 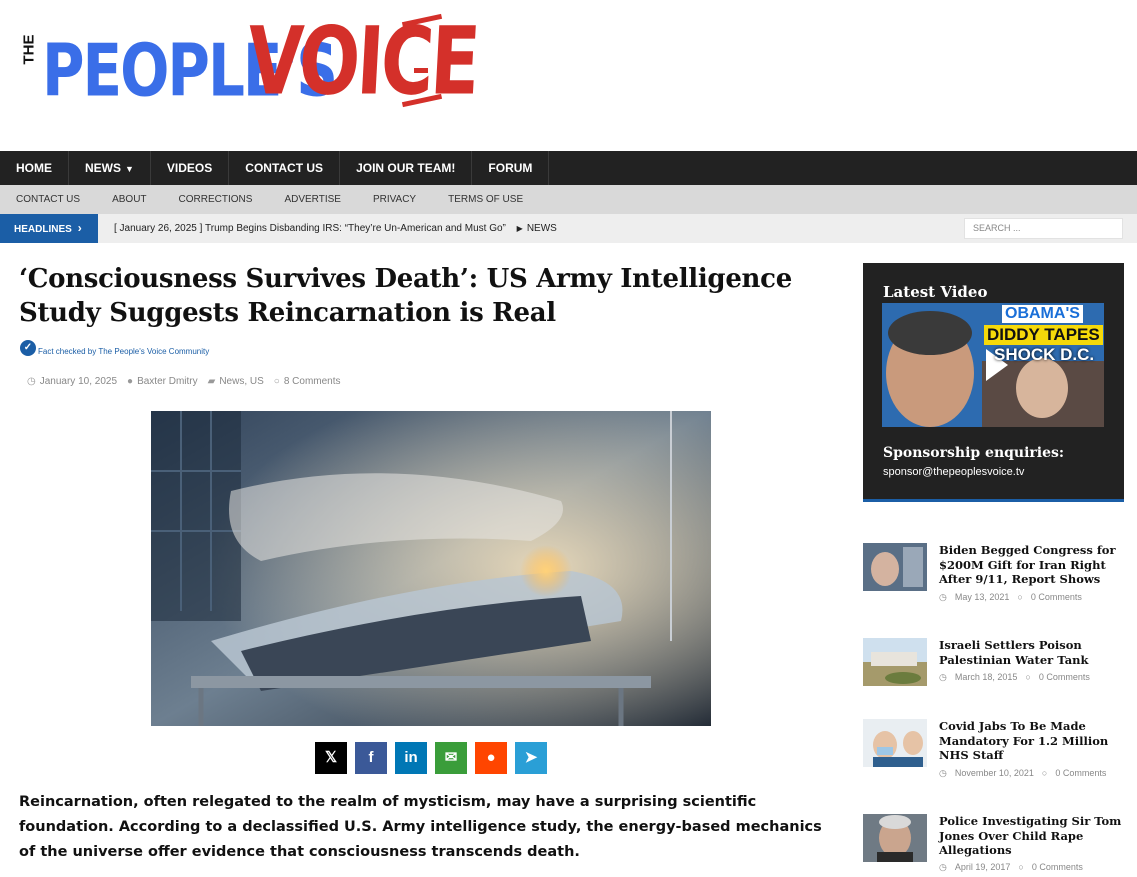 What do you see at coordinates (993, 365) in the screenshot?
I see `video-thumbnail: OBAMA'S DIDDY TAPES SHOCK D.C.` at bounding box center [993, 365].